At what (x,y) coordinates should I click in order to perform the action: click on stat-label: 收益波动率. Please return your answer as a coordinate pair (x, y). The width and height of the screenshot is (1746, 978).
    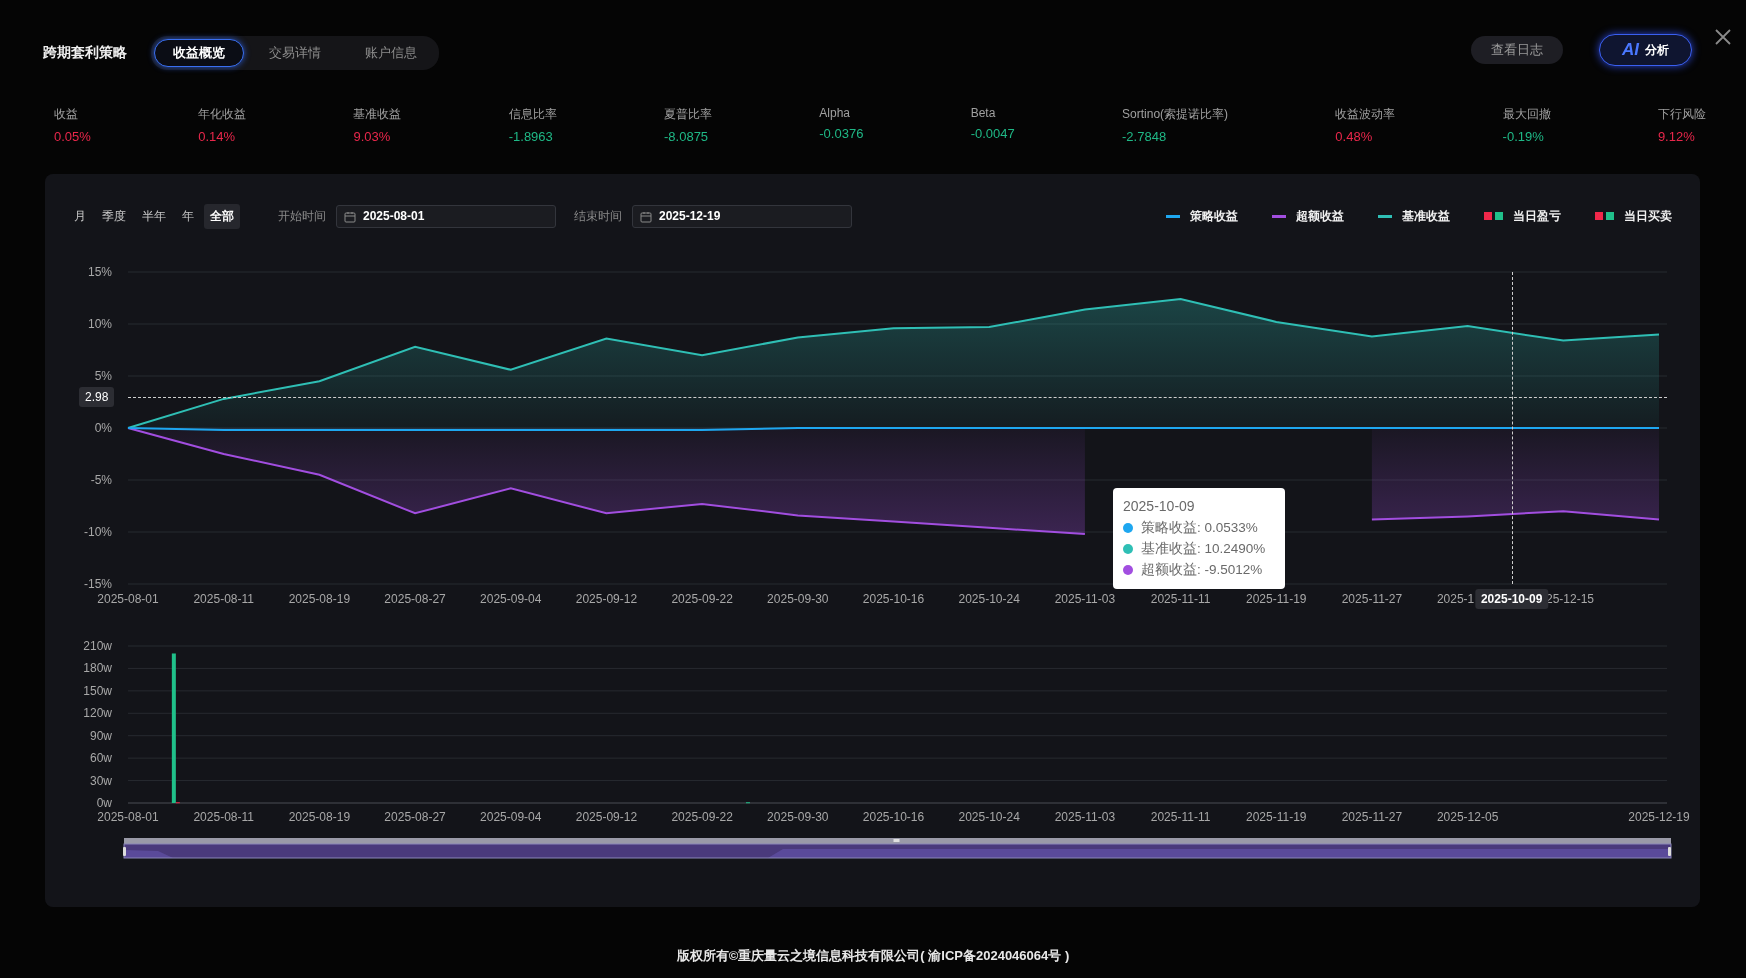
    Looking at the image, I should click on (1365, 114).